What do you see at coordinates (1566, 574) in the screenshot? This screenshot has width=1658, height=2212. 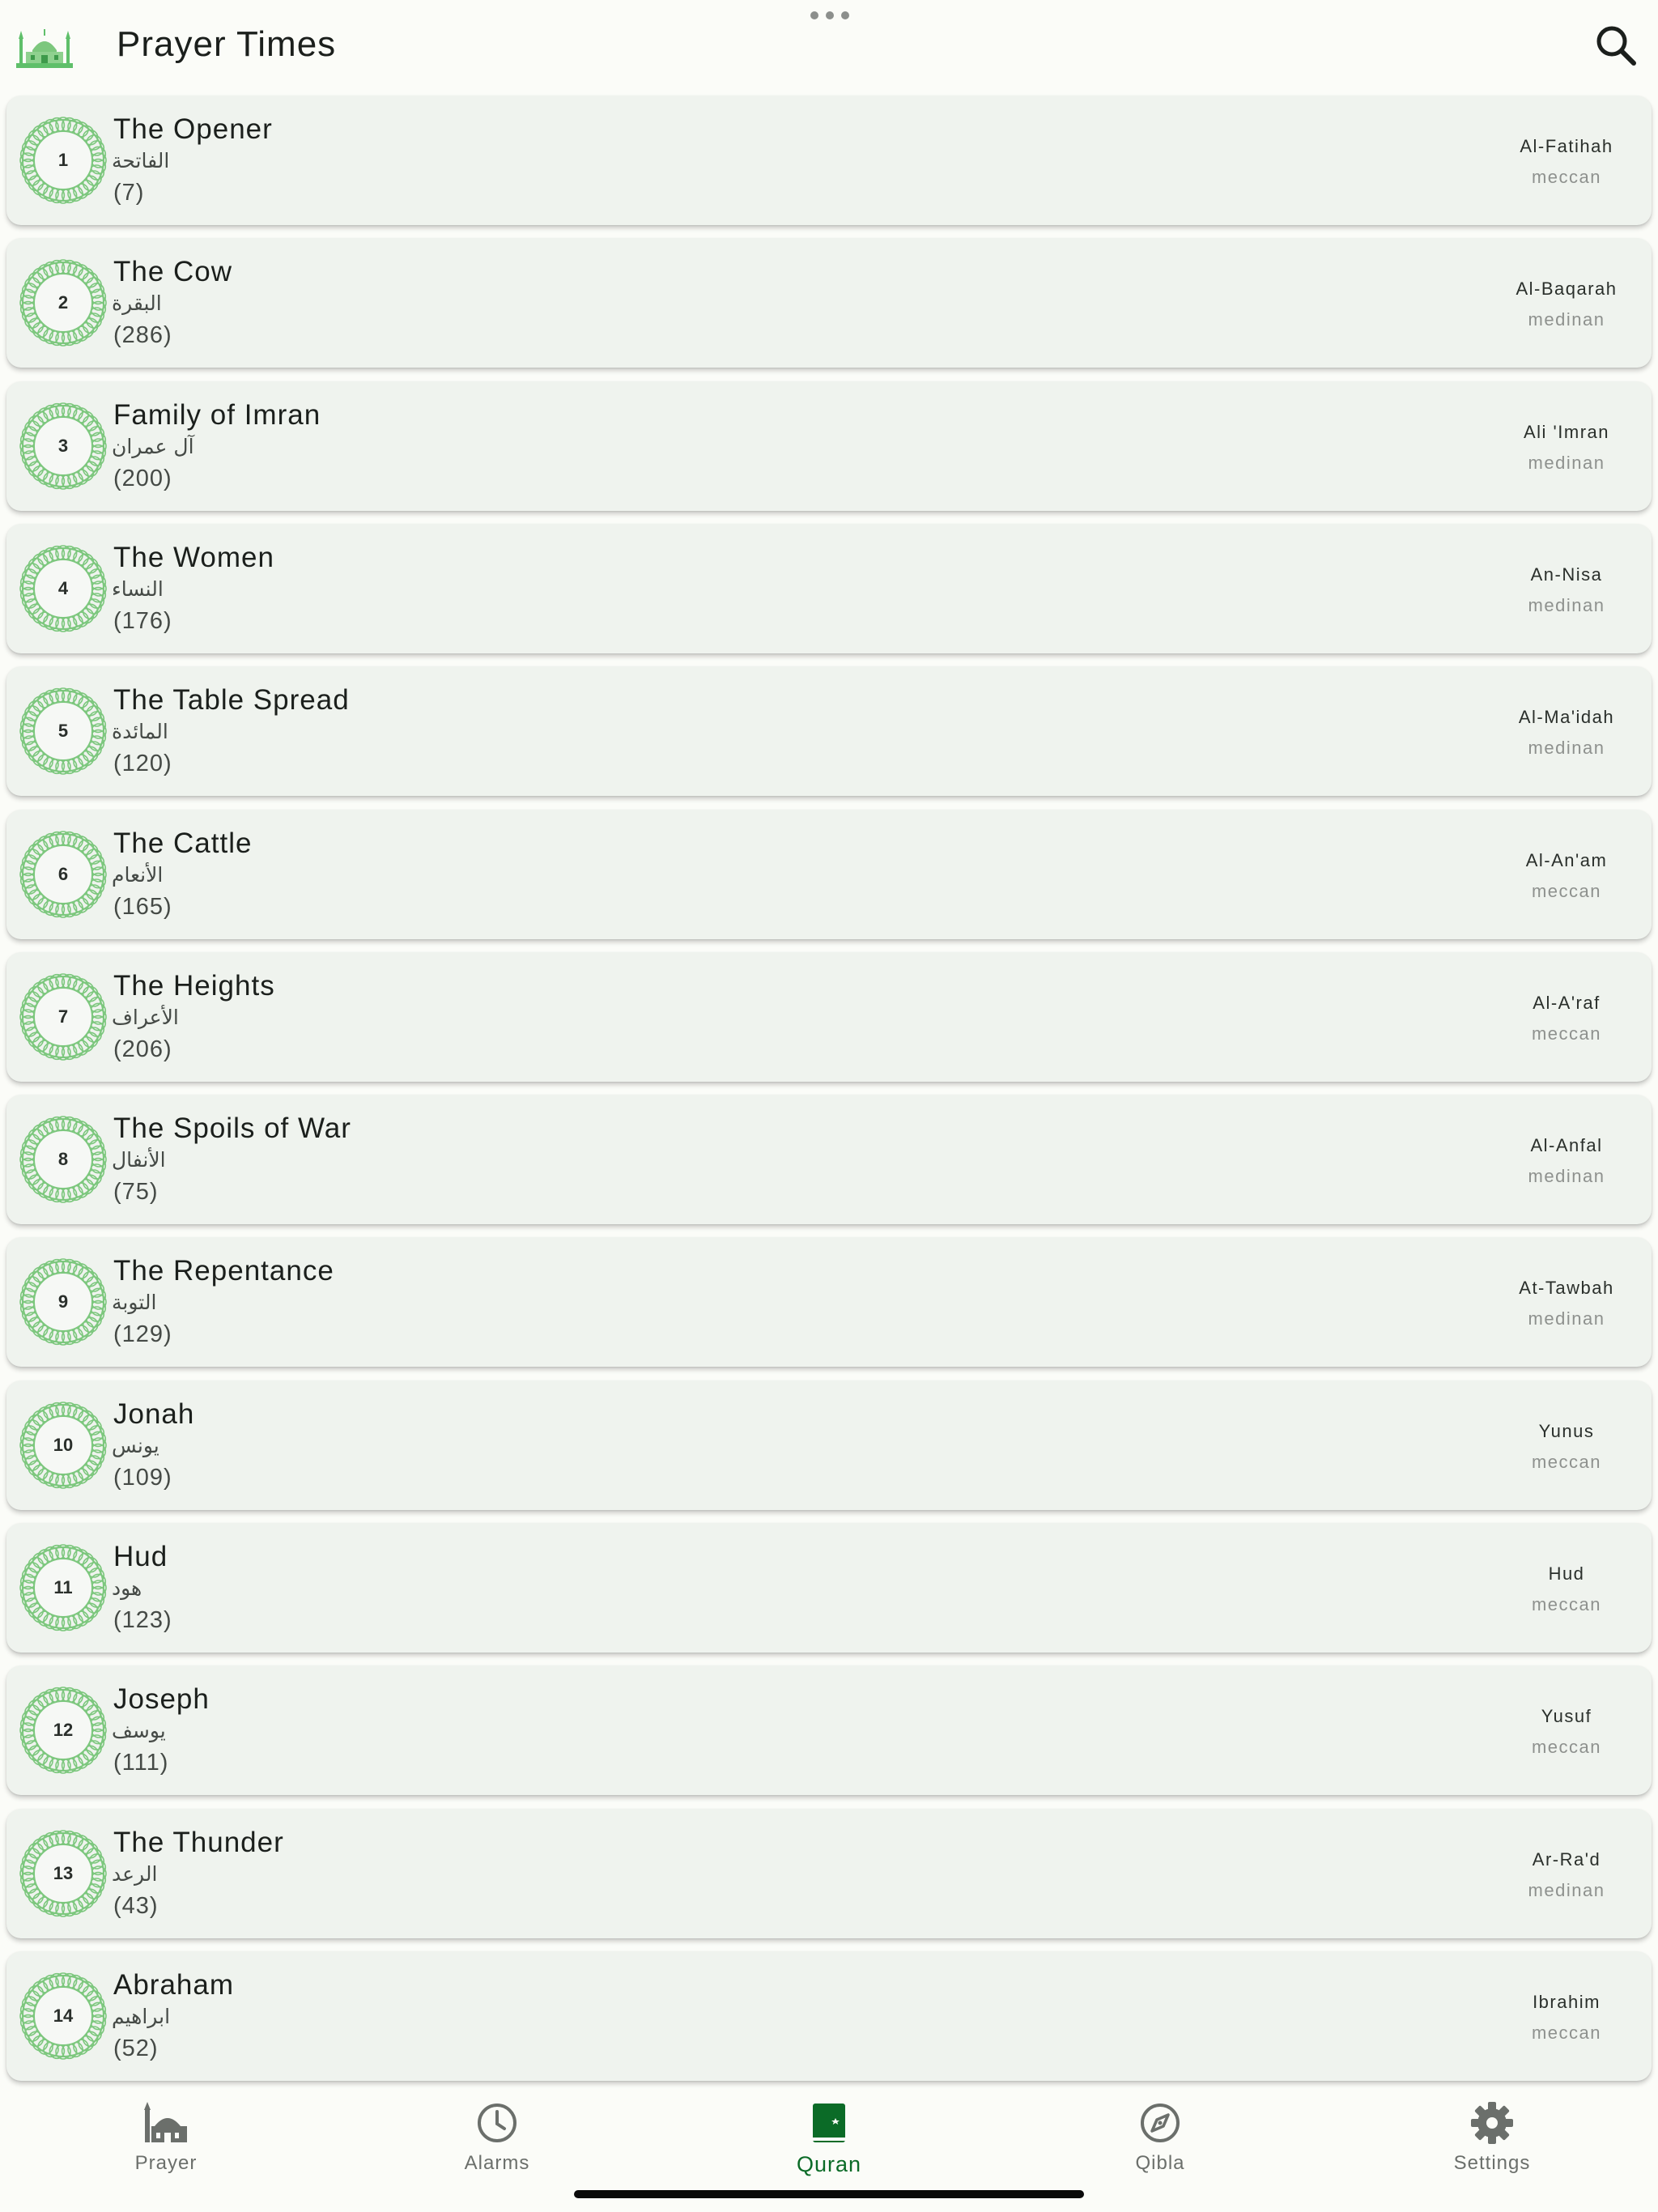 I see `surah-transliteration: An-Nisa` at bounding box center [1566, 574].